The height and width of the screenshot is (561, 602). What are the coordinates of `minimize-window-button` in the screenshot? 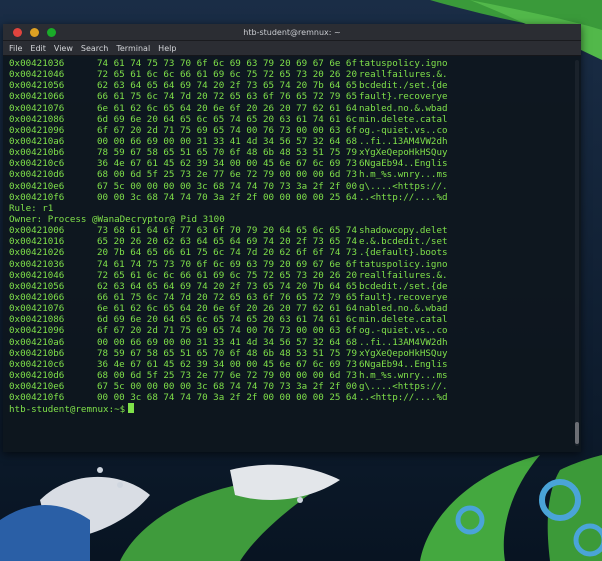 It's located at (34, 32).